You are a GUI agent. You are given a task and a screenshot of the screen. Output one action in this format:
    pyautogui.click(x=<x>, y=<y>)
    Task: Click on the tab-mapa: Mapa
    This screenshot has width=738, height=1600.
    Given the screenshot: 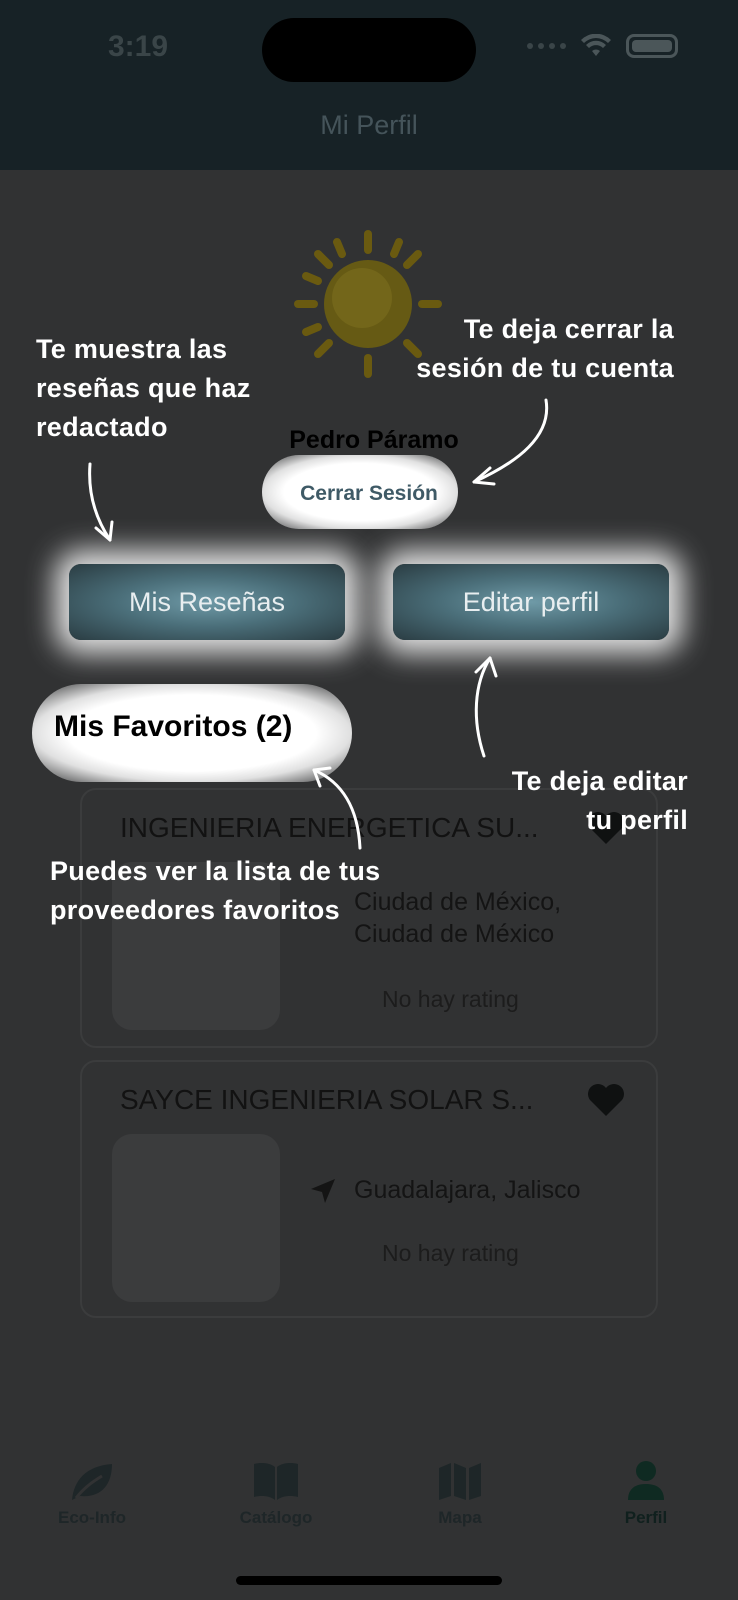 What is the action you would take?
    pyautogui.click(x=460, y=1494)
    